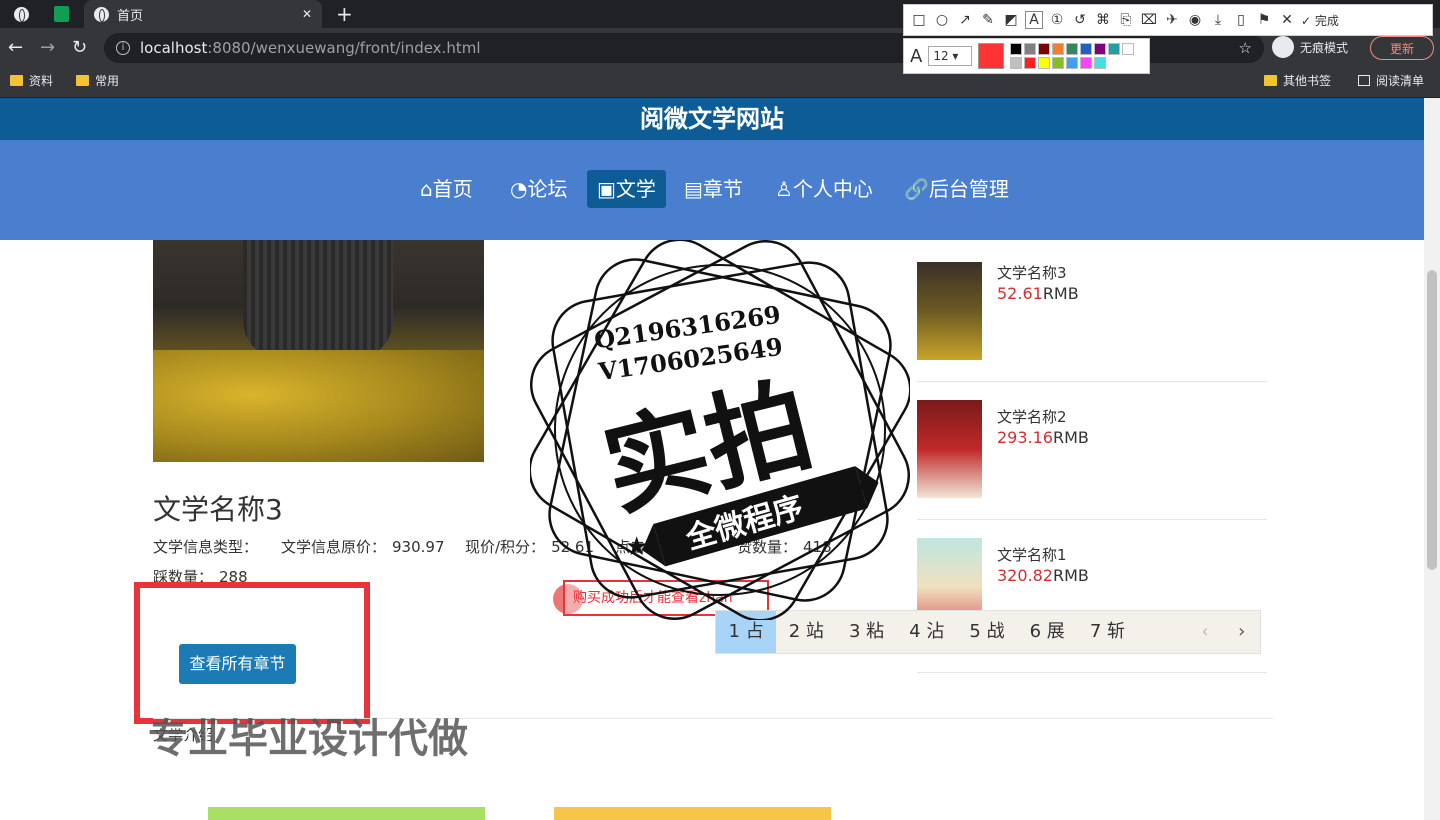 The height and width of the screenshot is (820, 1440). What do you see at coordinates (31, 80) in the screenshot?
I see `bookmark-ziliao: 资料` at bounding box center [31, 80].